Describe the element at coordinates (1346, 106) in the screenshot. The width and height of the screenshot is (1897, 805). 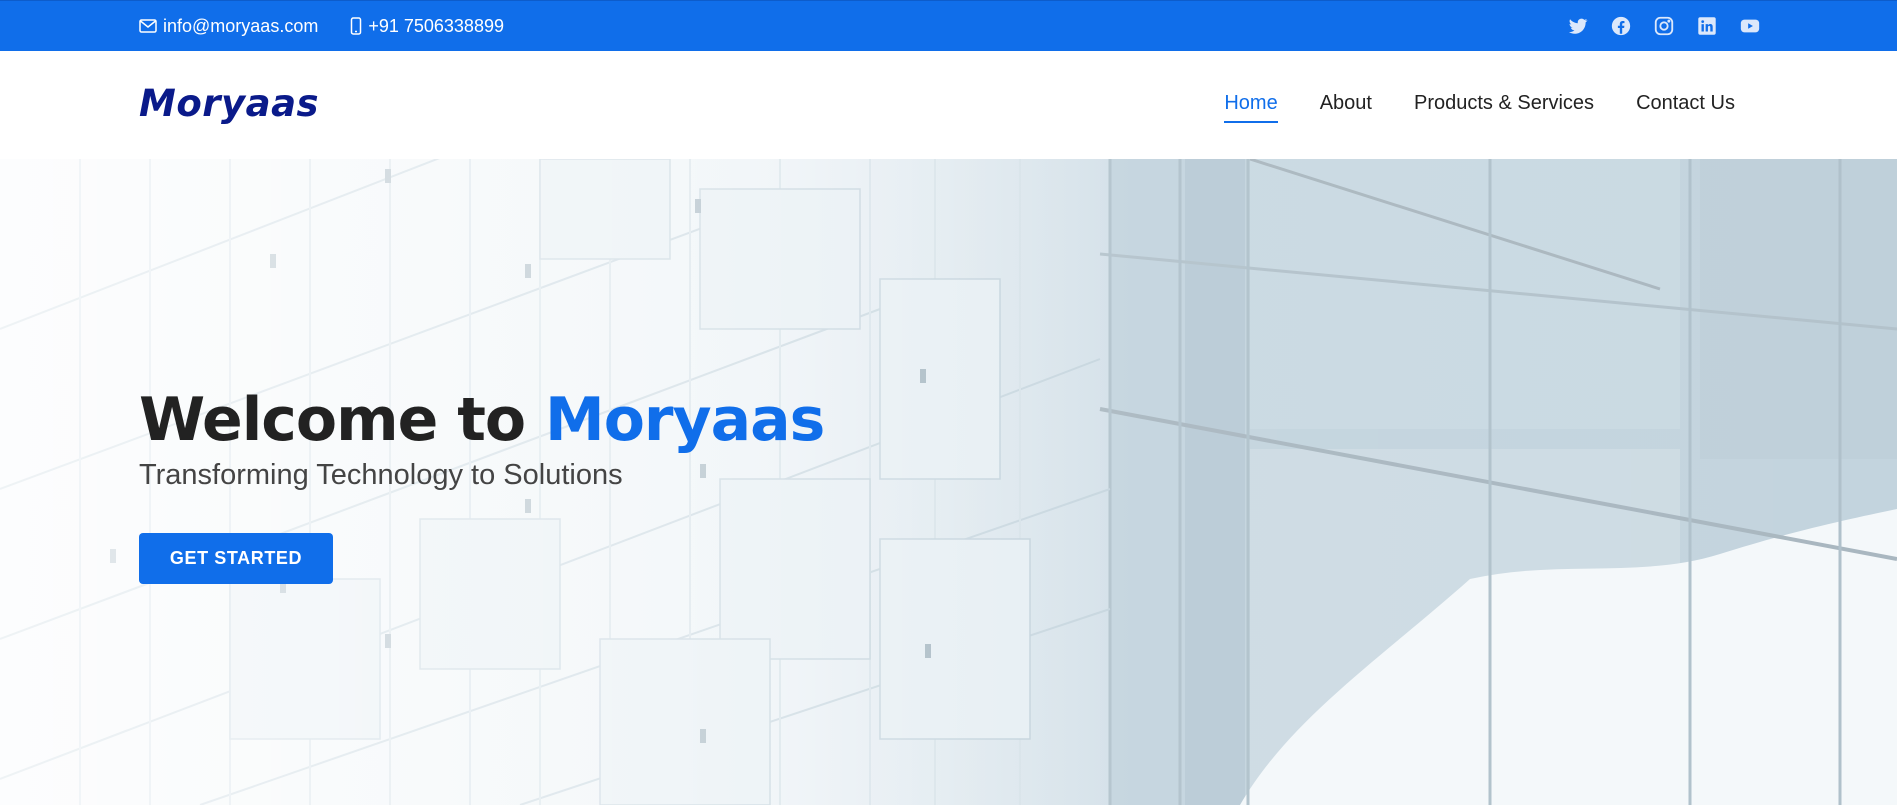
I see `nav-about: About` at that location.